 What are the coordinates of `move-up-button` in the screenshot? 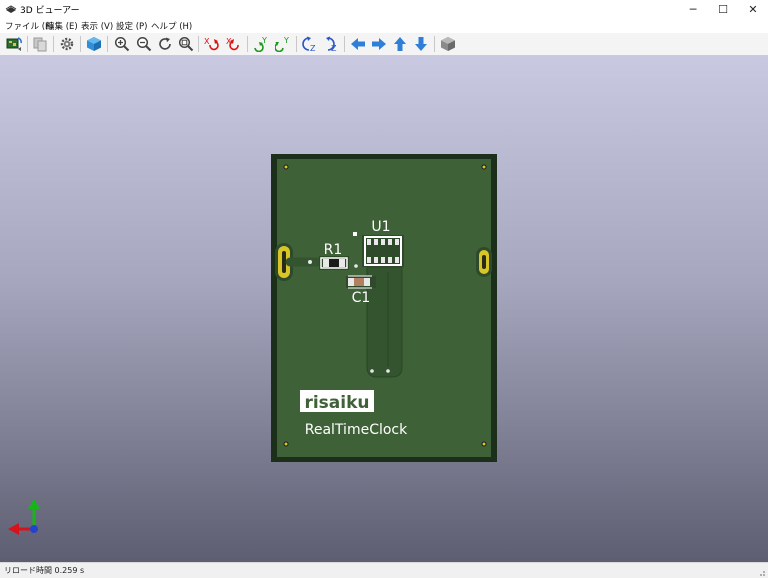 It's located at (400, 44).